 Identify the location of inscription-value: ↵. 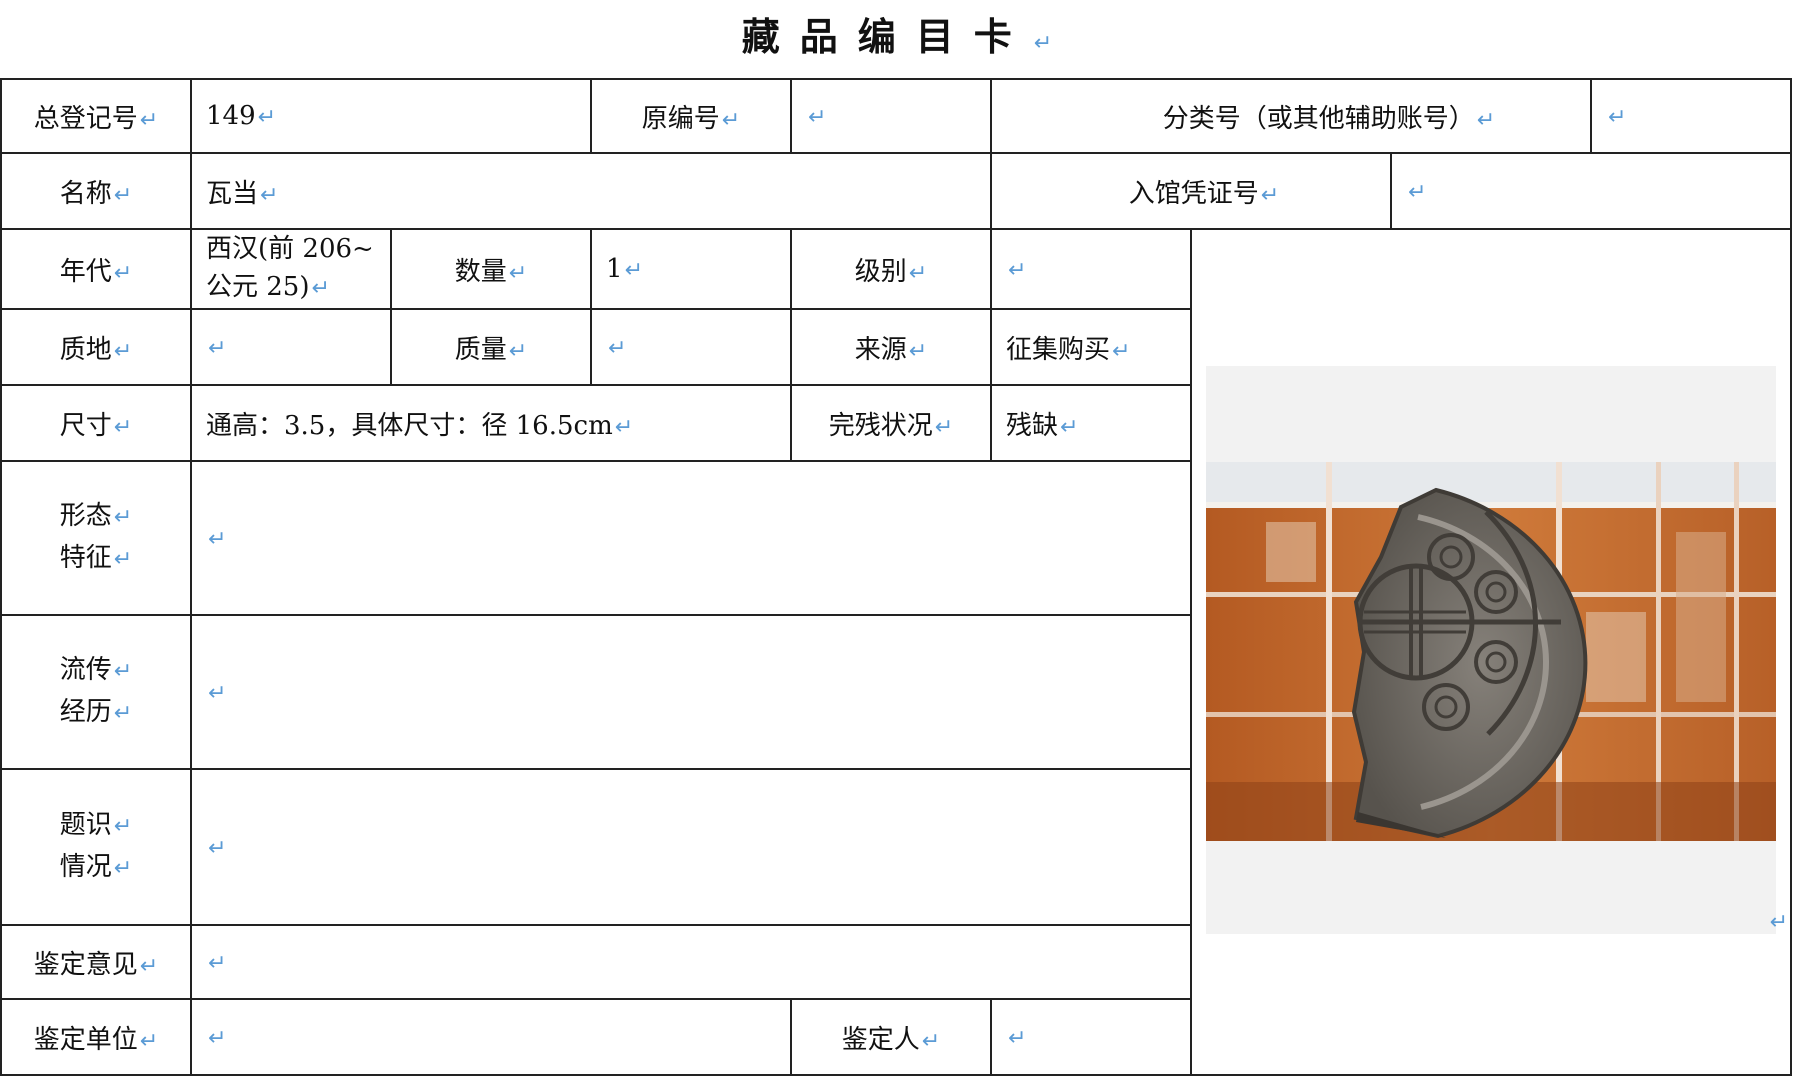
(691, 847).